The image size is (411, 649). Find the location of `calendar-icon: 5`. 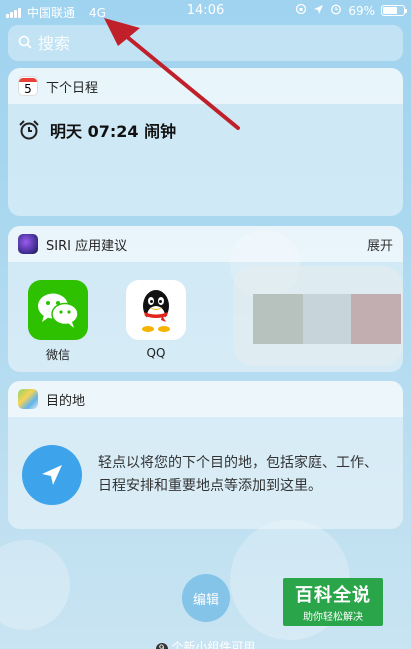

calendar-icon: 5 is located at coordinates (28, 86).